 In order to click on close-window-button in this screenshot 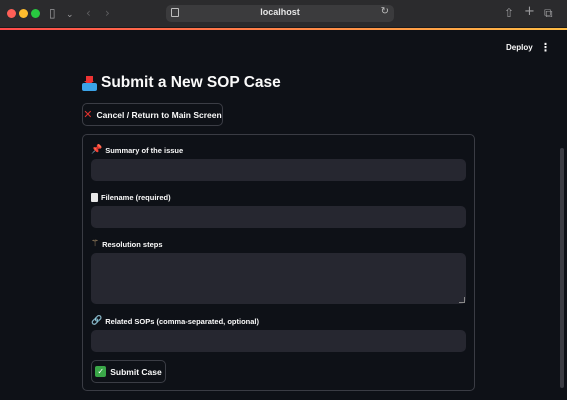, I will do `click(11, 13)`.